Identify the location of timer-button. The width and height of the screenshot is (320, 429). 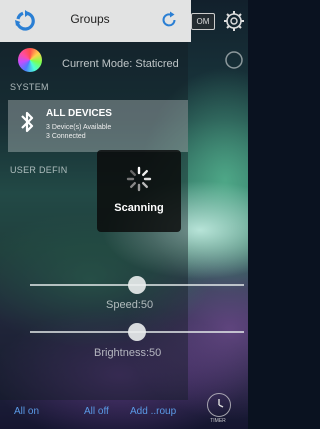
(219, 405).